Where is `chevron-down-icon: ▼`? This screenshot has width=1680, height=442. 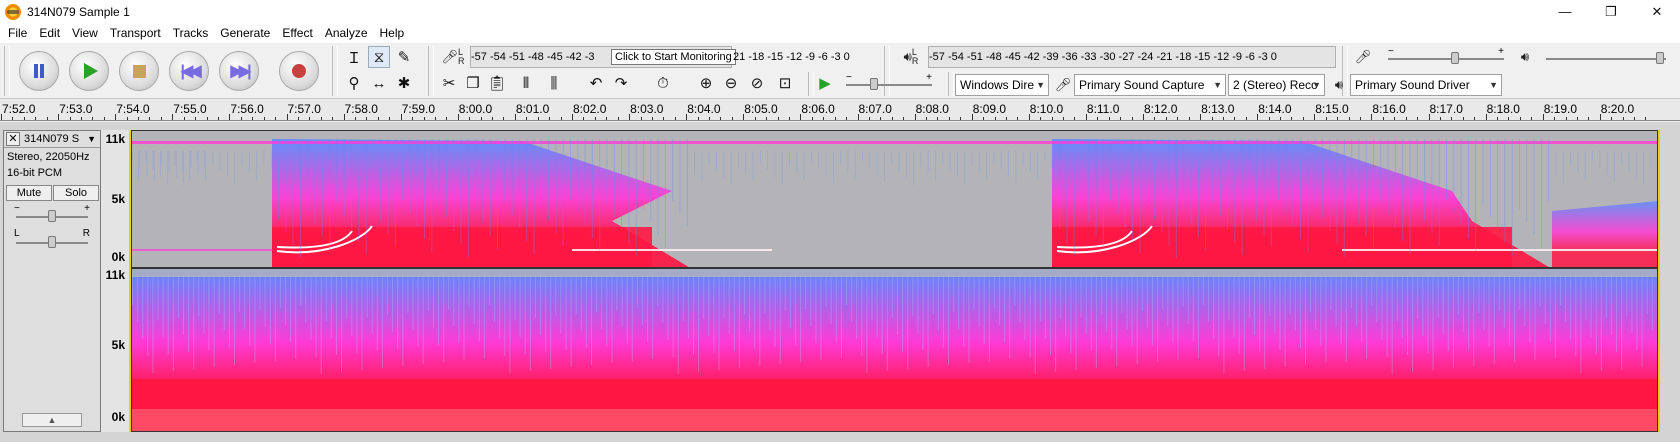
chevron-down-icon: ▼ is located at coordinates (1217, 85).